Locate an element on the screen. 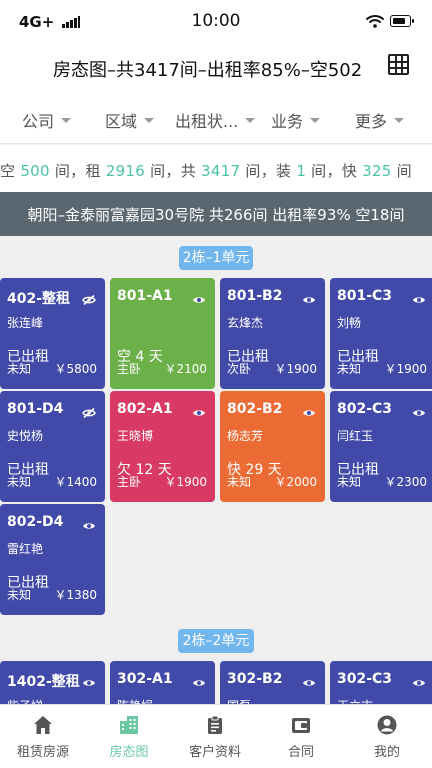 This screenshot has width=432, height=768. user-icon is located at coordinates (387, 725).